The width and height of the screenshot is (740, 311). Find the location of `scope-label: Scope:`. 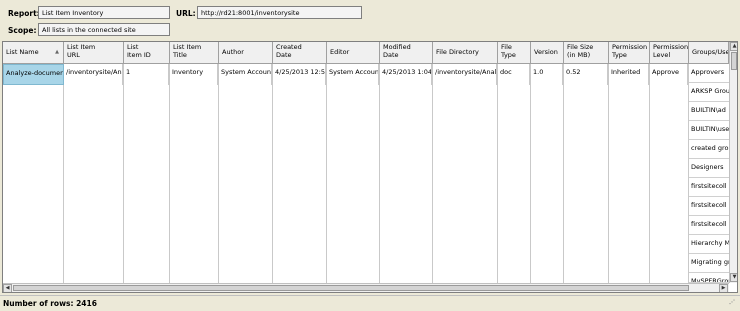

scope-label: Scope: is located at coordinates (22, 30).